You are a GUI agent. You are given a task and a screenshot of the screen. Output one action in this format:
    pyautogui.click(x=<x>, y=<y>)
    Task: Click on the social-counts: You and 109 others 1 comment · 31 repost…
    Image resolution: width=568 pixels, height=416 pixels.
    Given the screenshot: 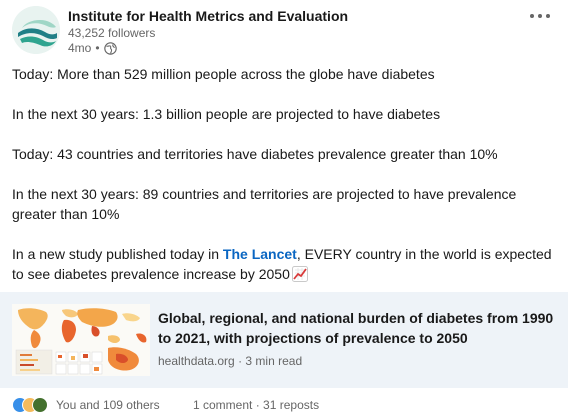 What is the action you would take?
    pyautogui.click(x=284, y=405)
    